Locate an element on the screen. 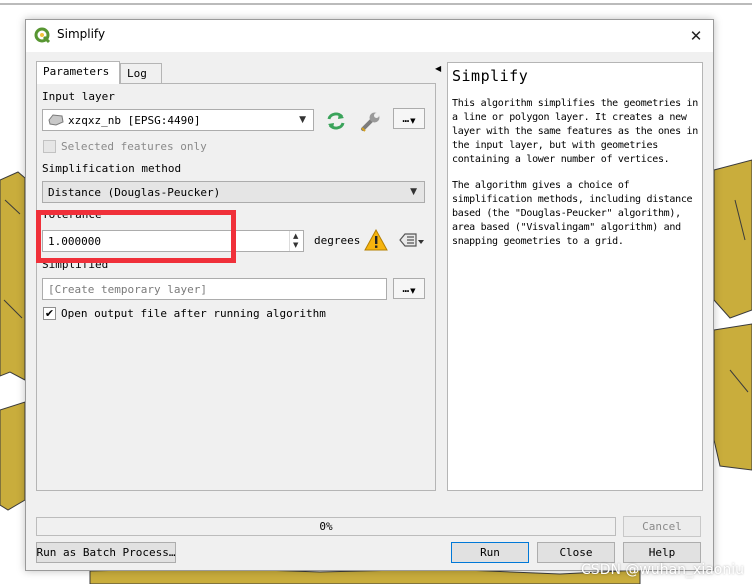 The height and width of the screenshot is (584, 752). progress-text: 0% is located at coordinates (326, 526).